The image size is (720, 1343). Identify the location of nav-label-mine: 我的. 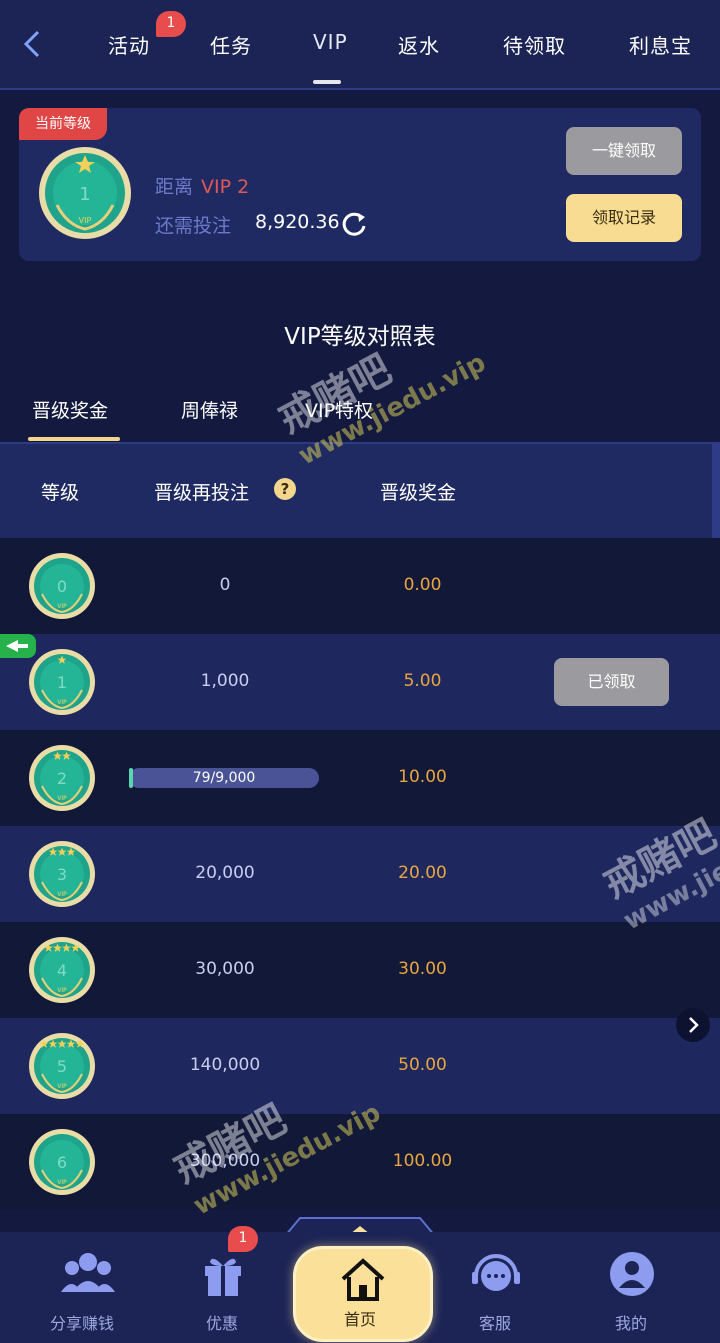
(631, 1322).